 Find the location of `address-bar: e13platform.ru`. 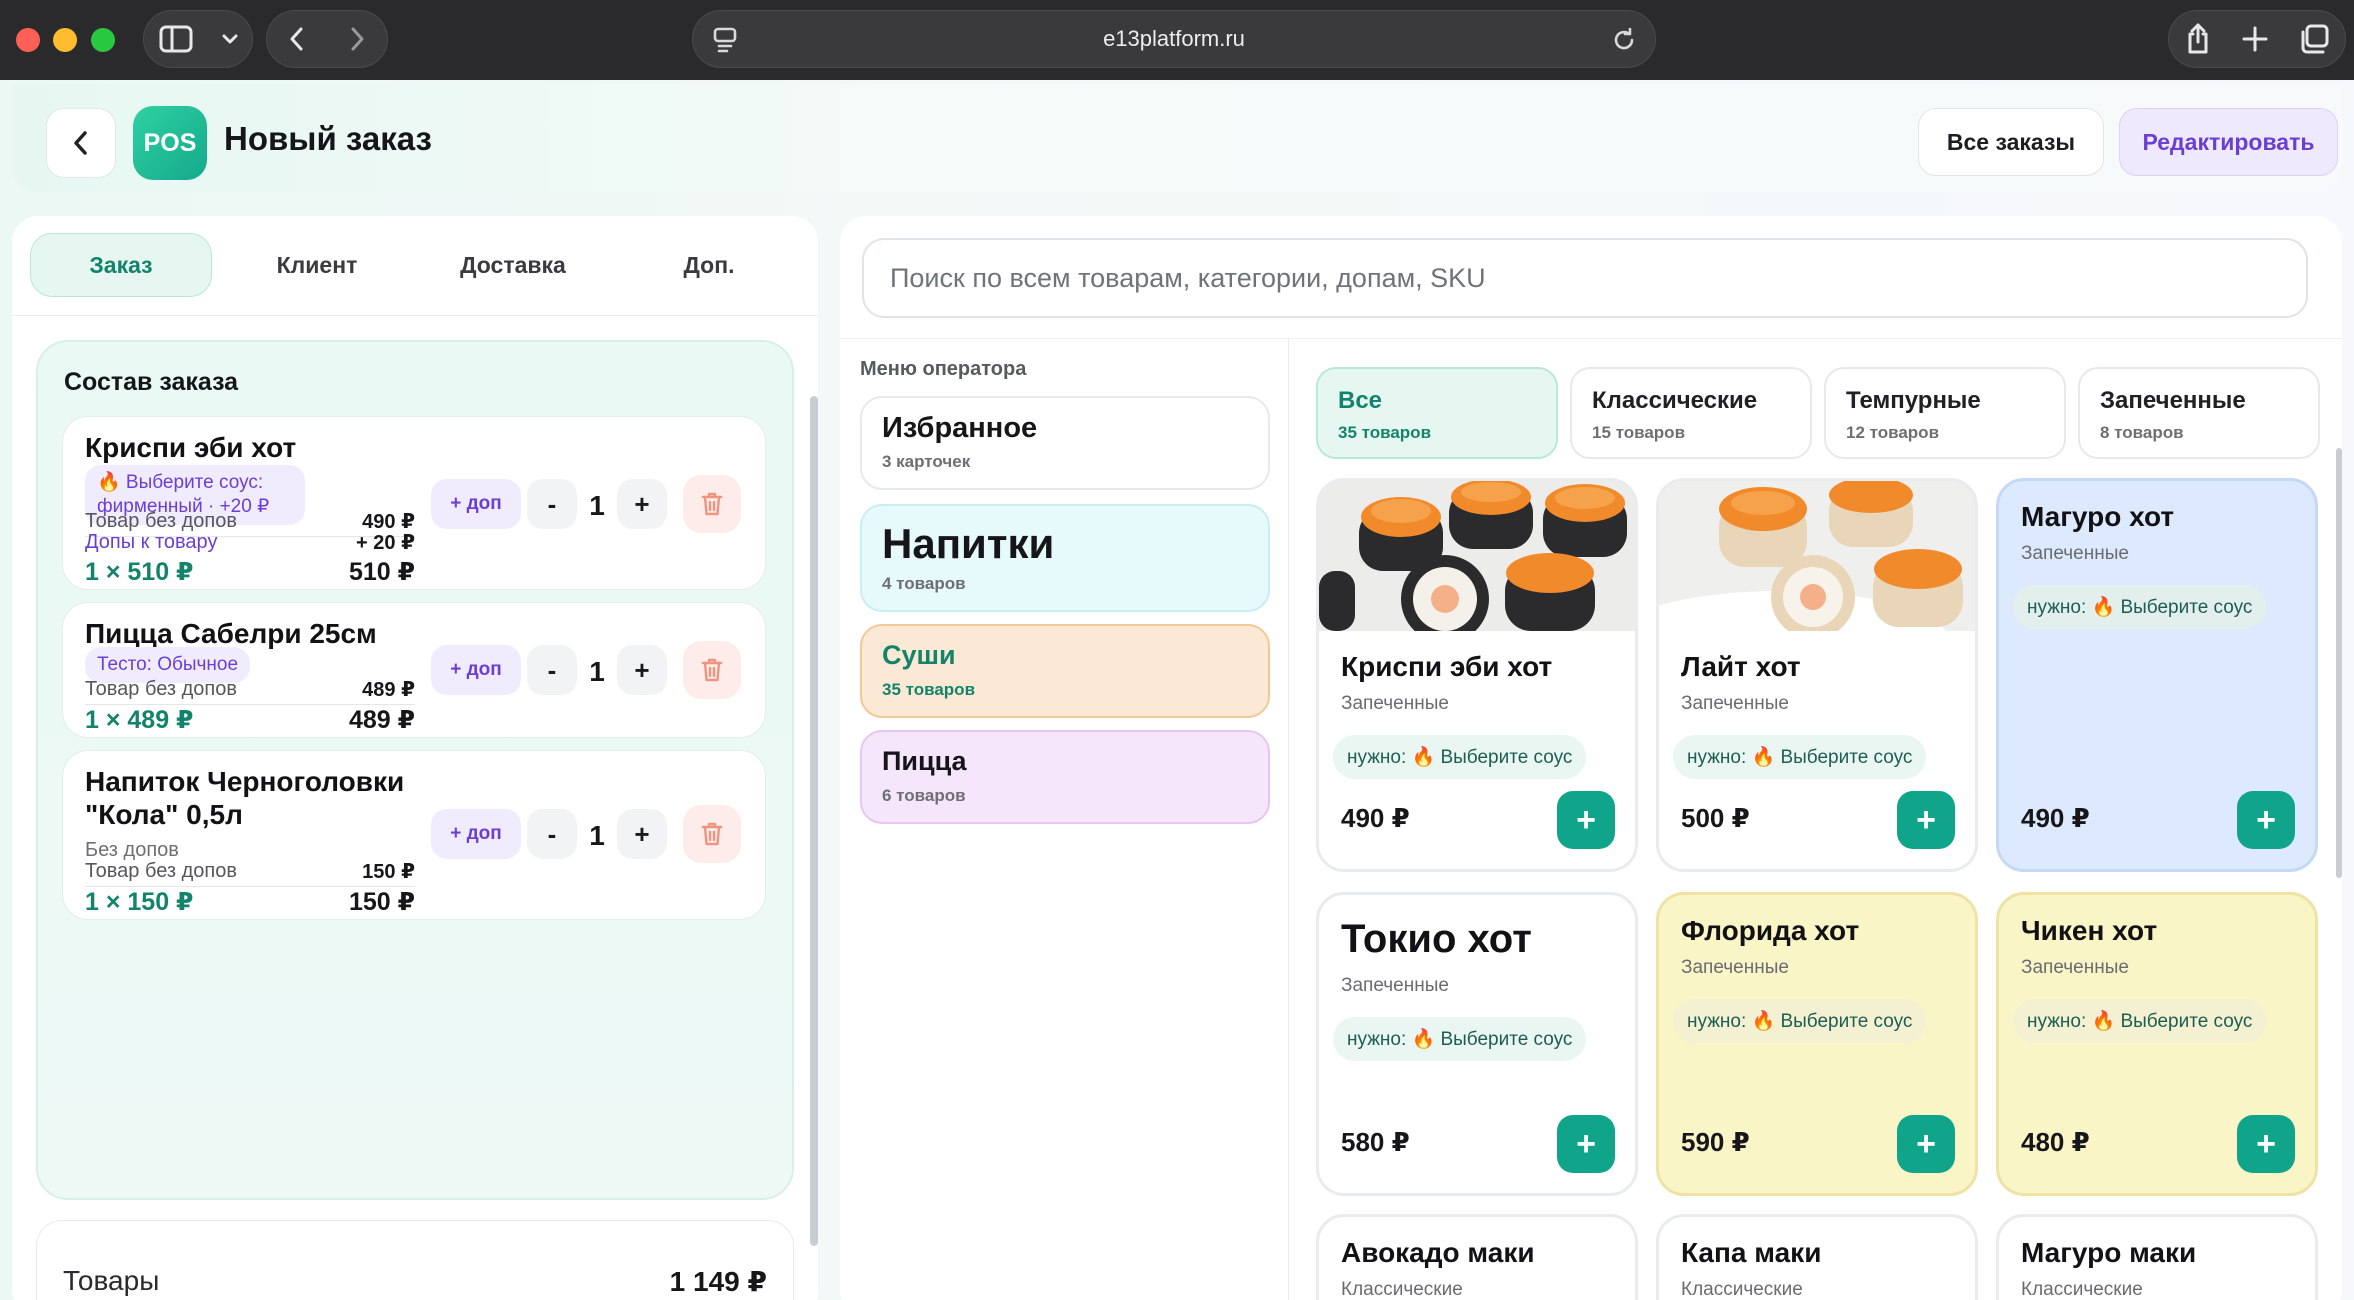

address-bar: e13platform.ru is located at coordinates (1174, 39).